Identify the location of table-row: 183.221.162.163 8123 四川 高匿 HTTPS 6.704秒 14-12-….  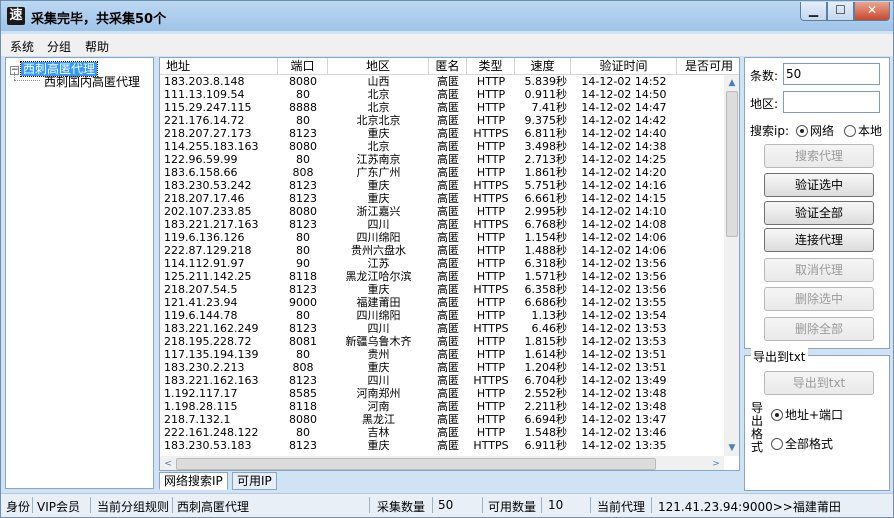
(442, 380).